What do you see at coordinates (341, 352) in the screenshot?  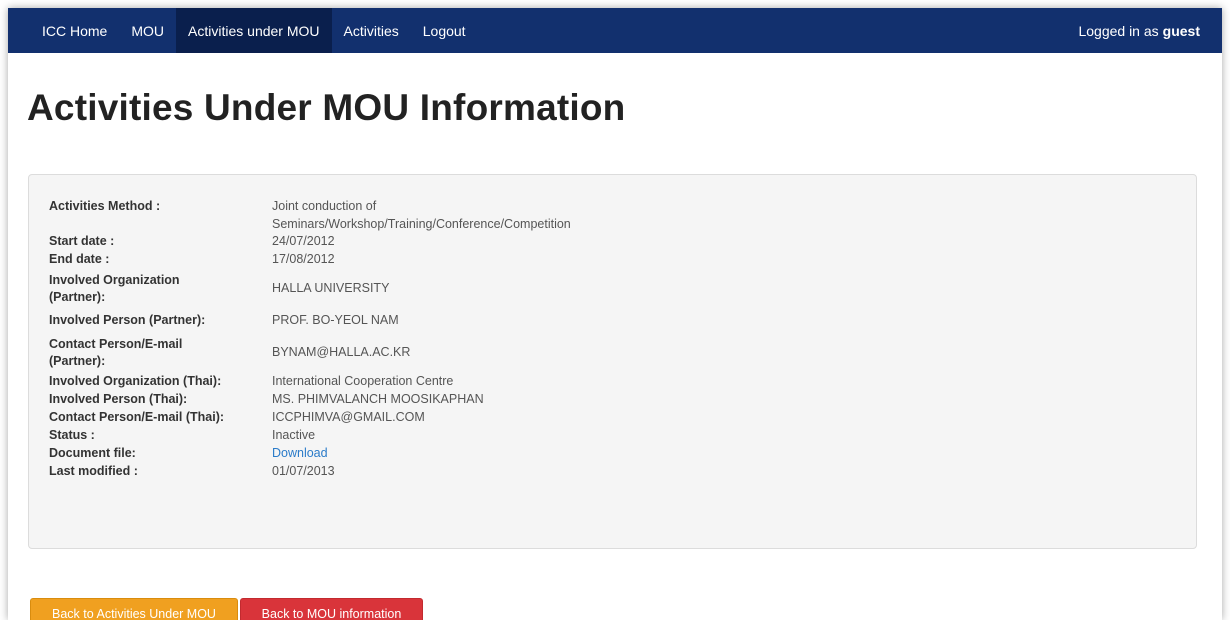 I see `detail-value: BYNAM@HALLA.AC.KR` at bounding box center [341, 352].